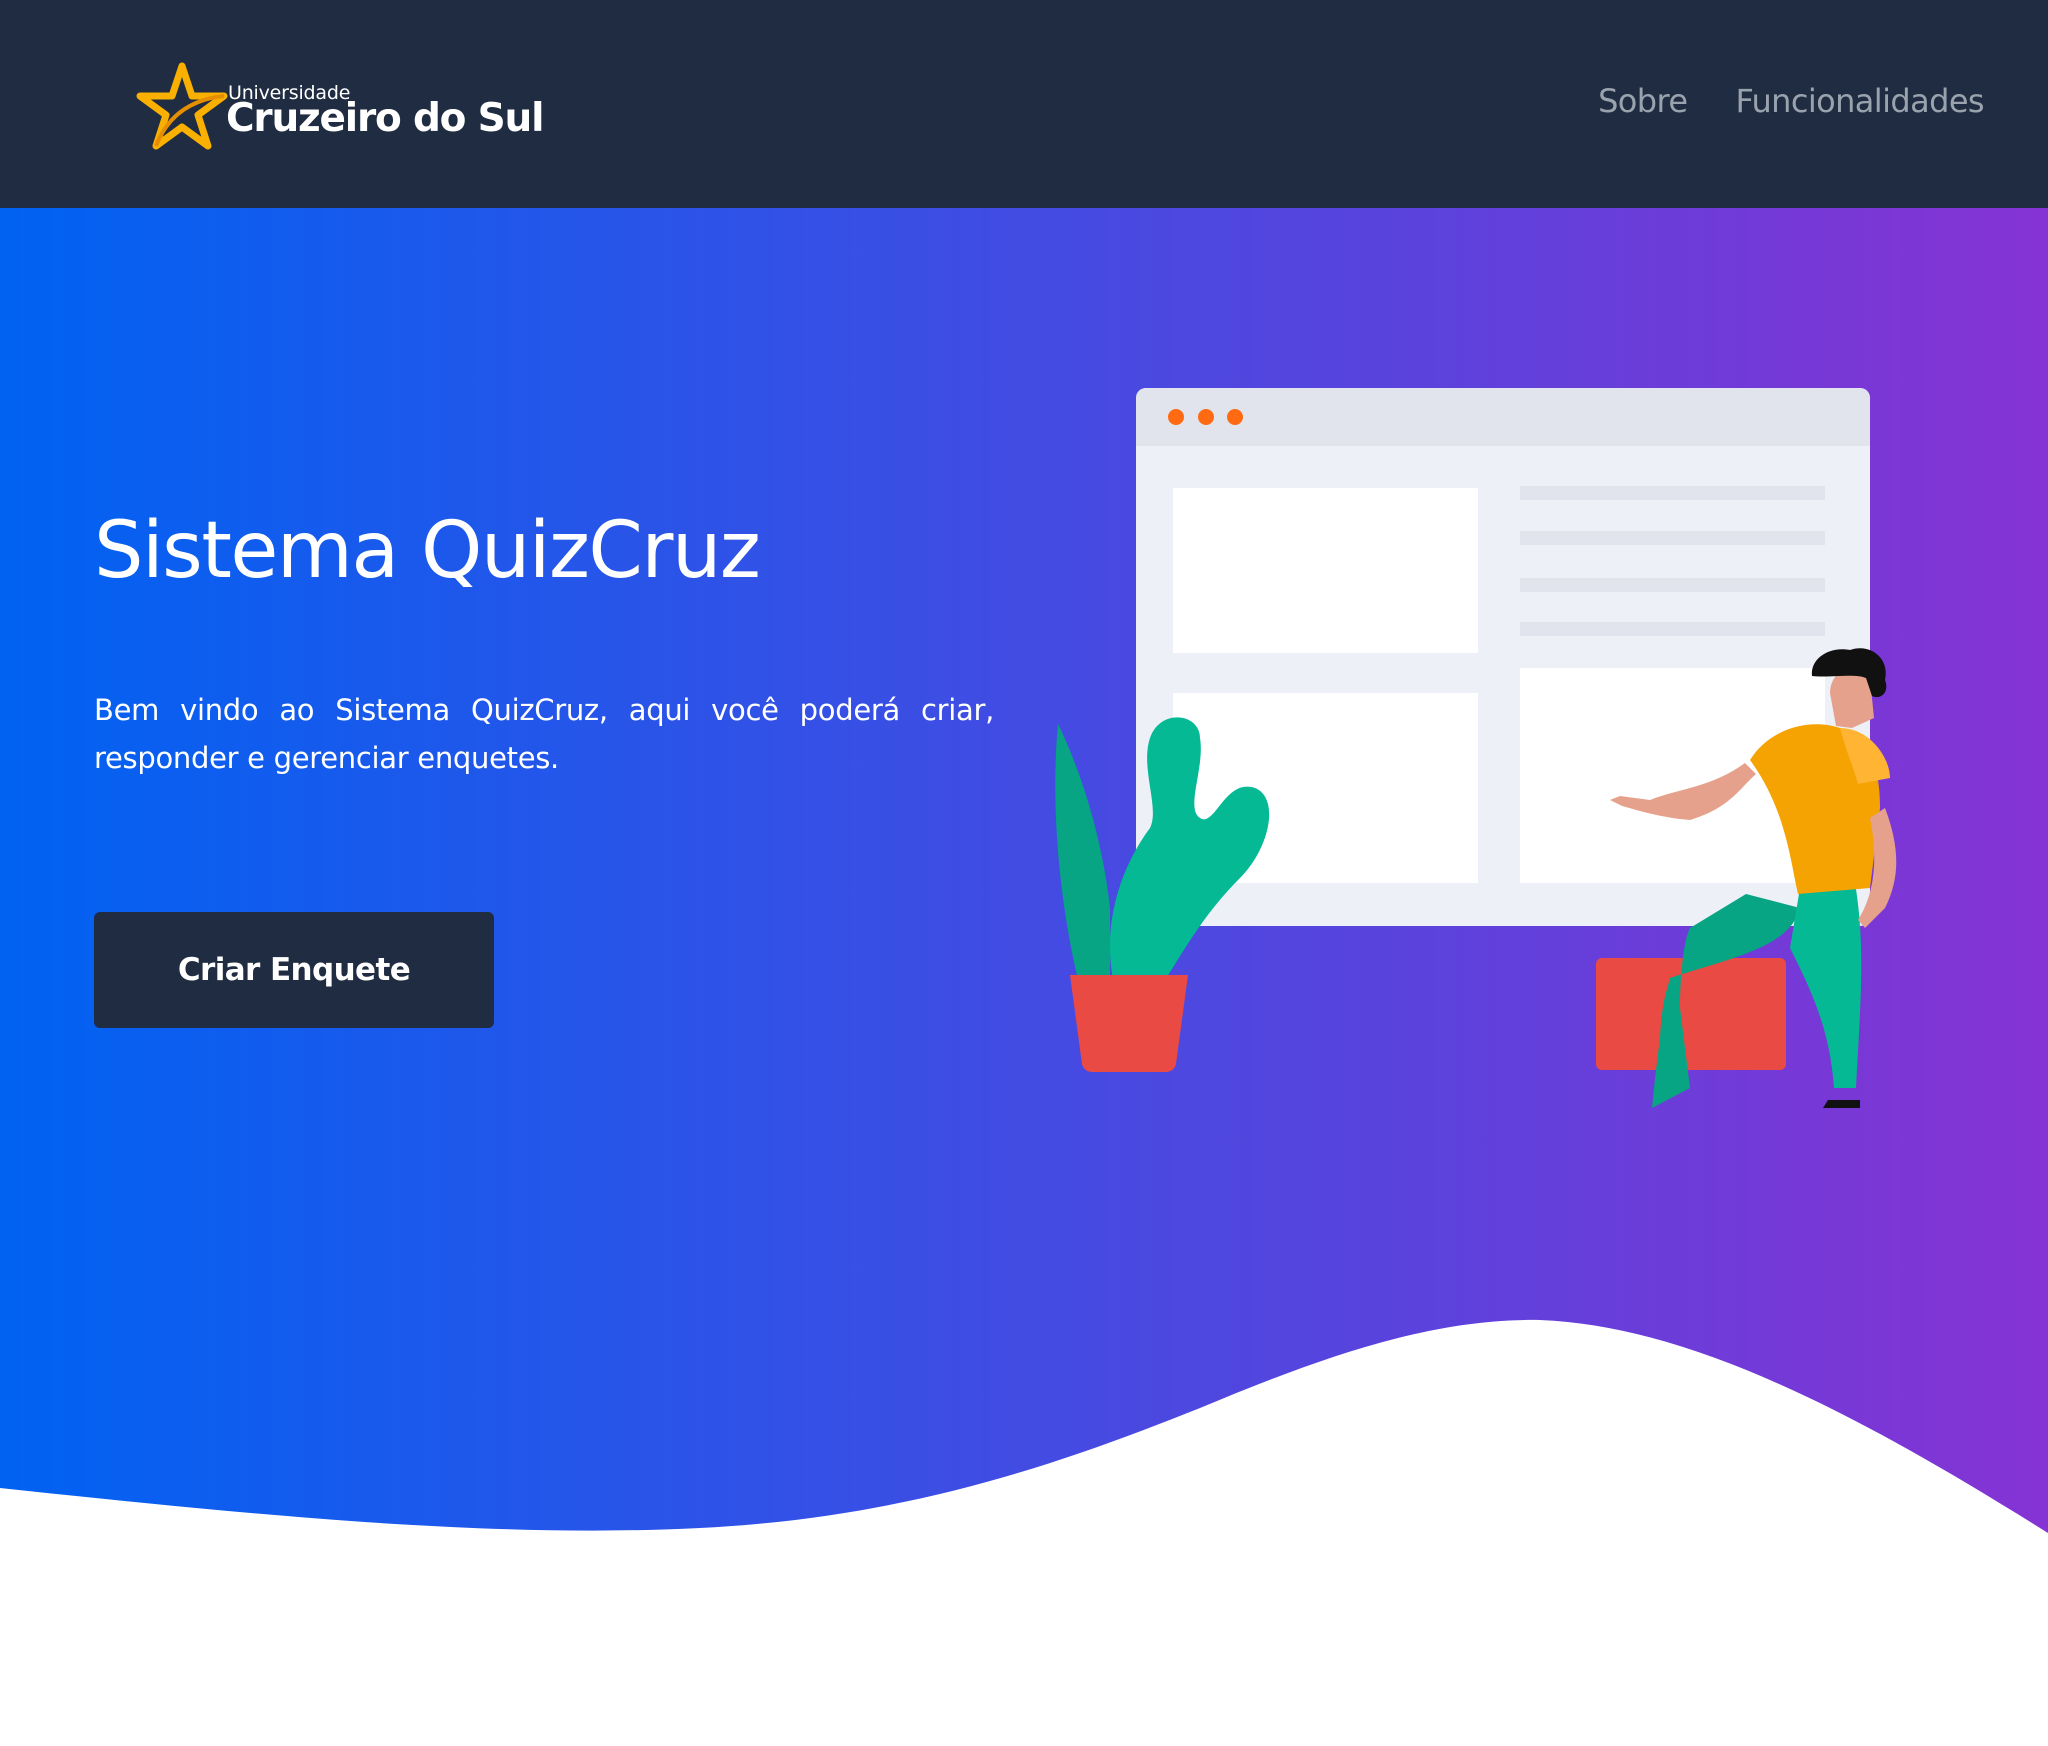 The width and height of the screenshot is (2048, 1746). I want to click on box-illustration, so click(1691, 1014).